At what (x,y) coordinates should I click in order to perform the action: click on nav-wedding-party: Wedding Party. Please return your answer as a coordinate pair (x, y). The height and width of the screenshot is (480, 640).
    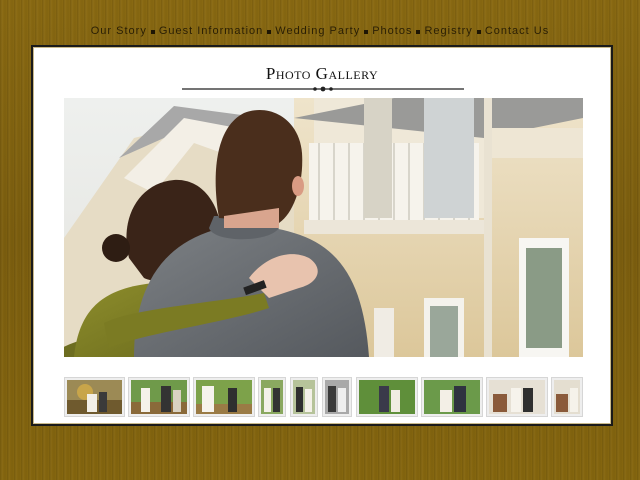
    Looking at the image, I should click on (317, 31).